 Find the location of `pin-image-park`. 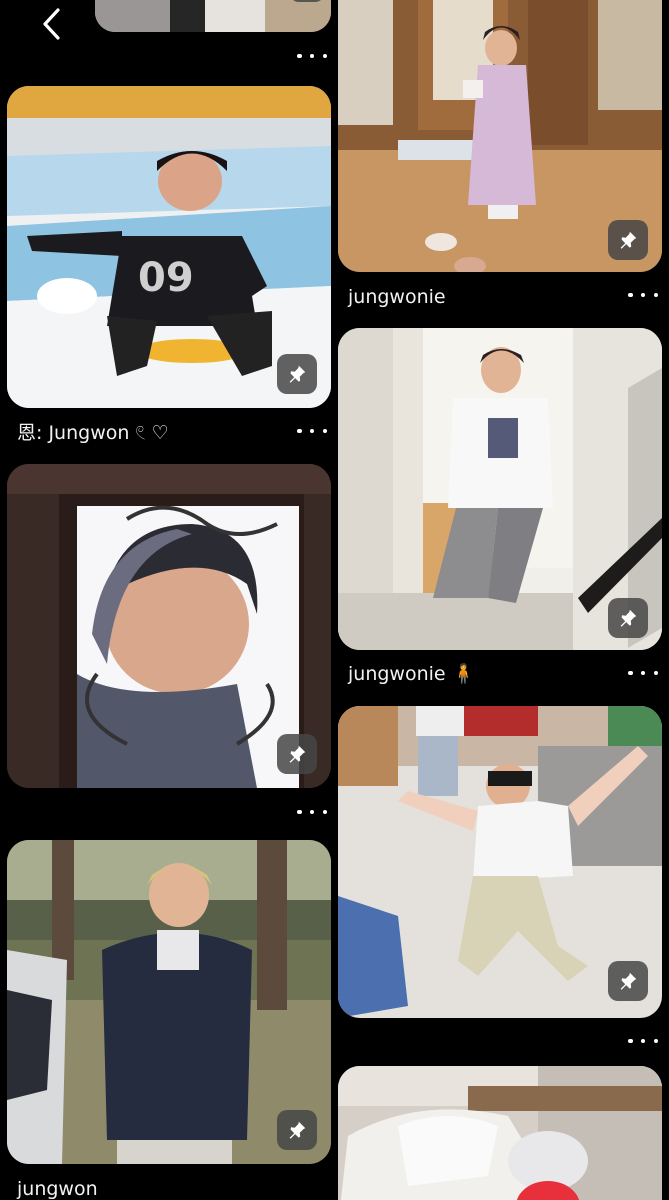

pin-image-park is located at coordinates (169, 1002).